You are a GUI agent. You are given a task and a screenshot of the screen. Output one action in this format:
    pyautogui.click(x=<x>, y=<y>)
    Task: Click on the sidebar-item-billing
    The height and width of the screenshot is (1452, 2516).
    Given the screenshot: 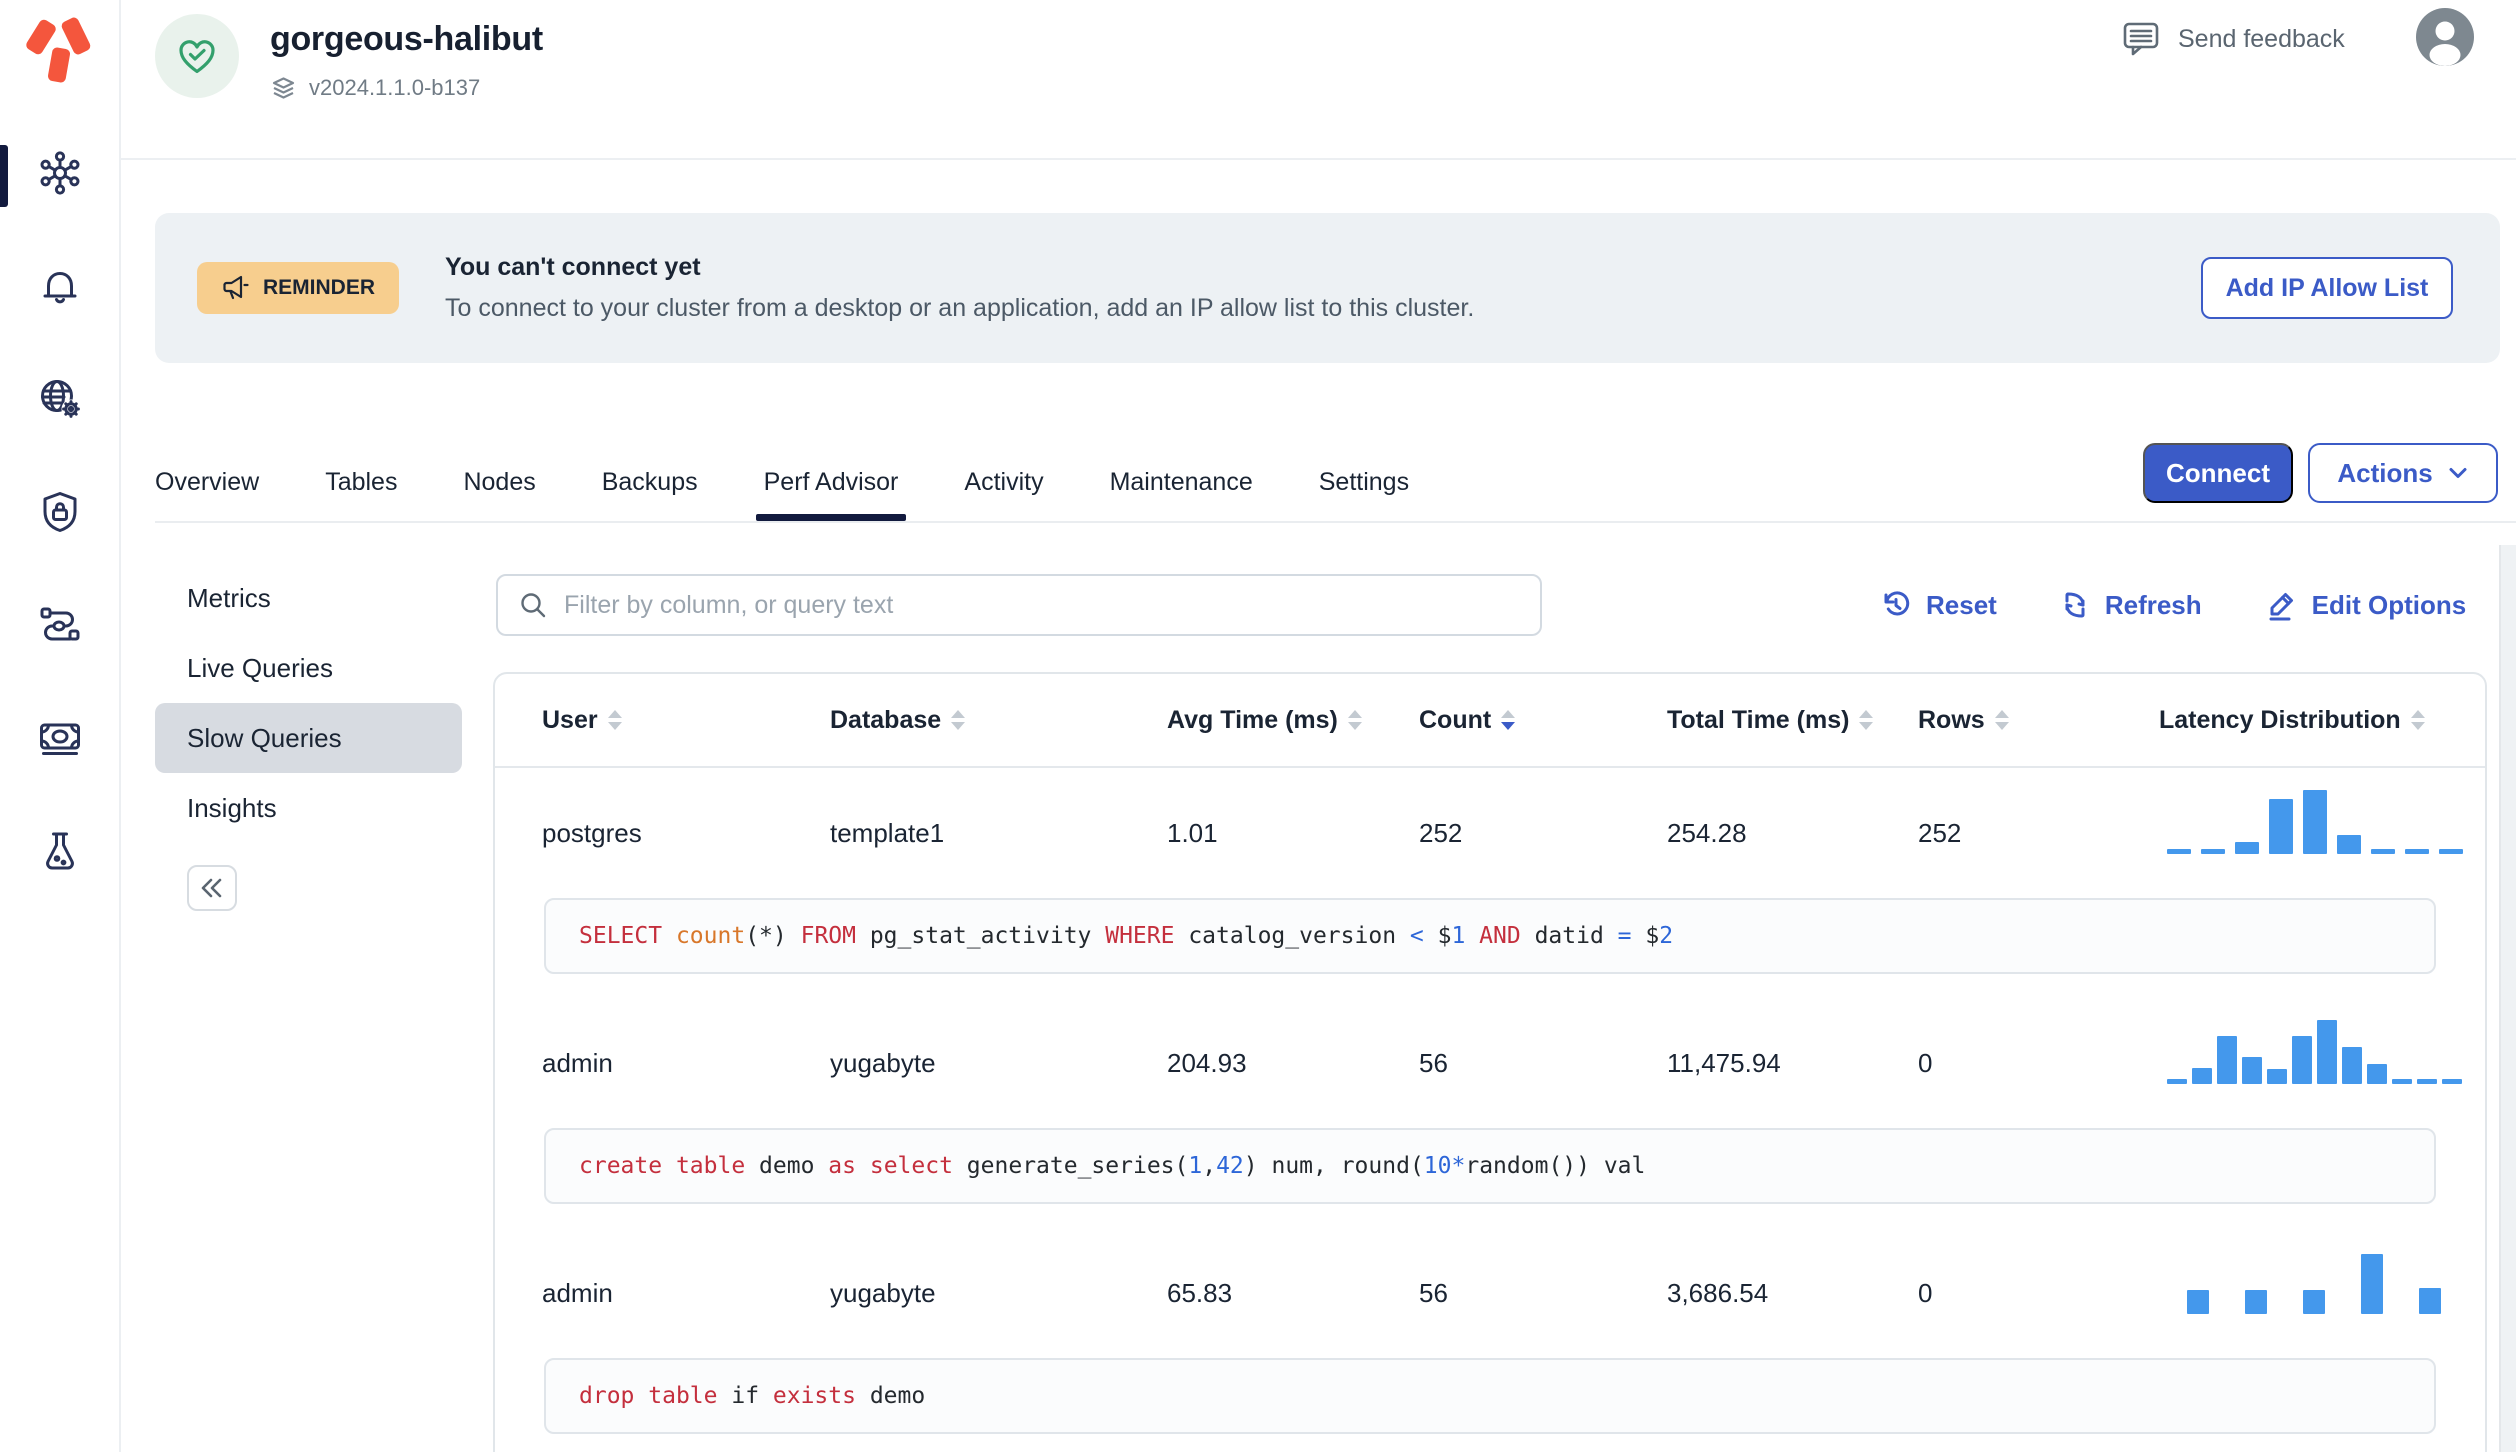 What is the action you would take?
    pyautogui.click(x=60, y=738)
    